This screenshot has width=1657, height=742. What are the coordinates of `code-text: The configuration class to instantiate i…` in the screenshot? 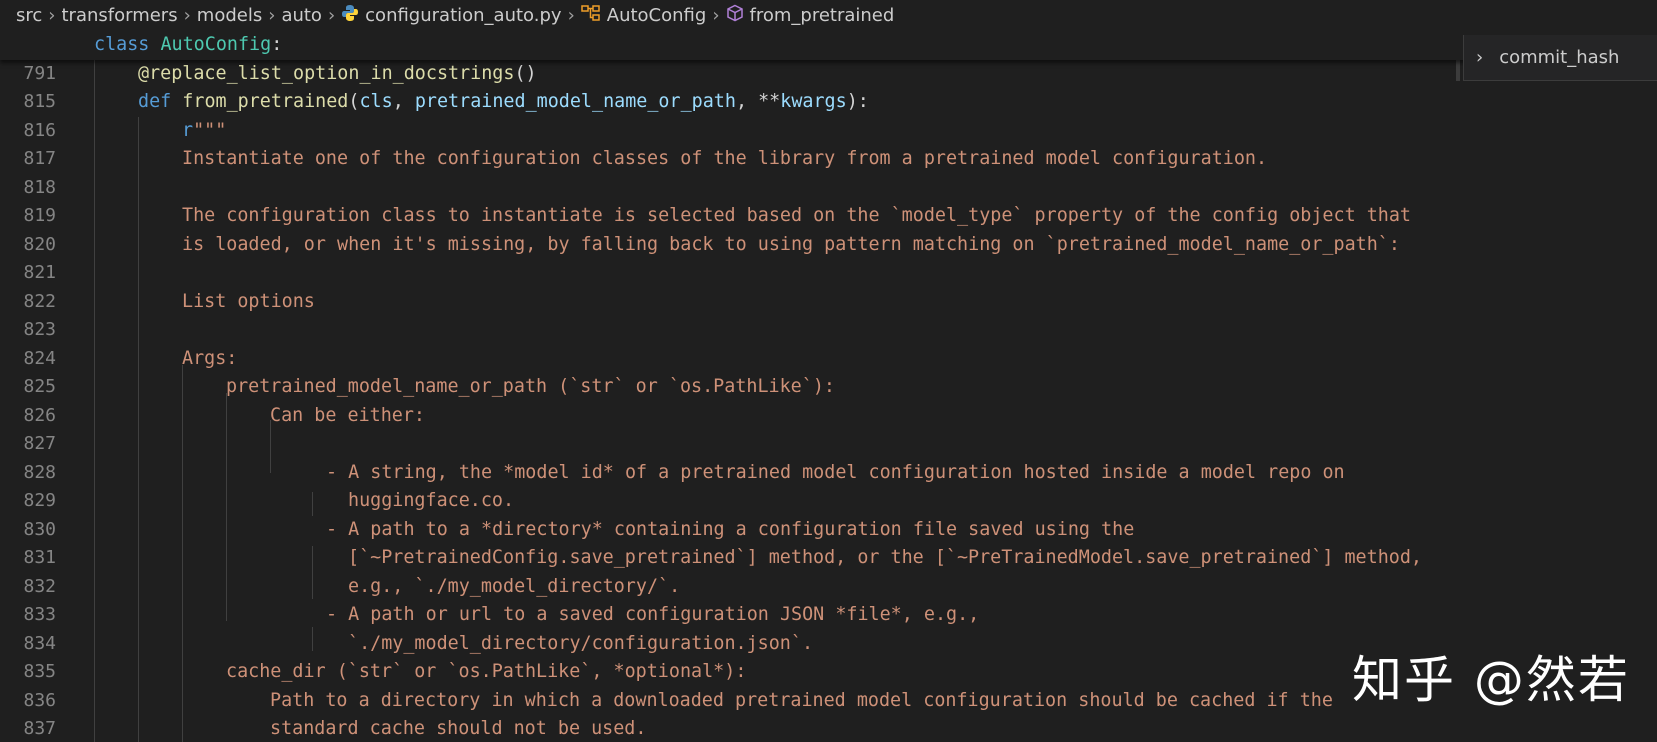 It's located at (752, 216).